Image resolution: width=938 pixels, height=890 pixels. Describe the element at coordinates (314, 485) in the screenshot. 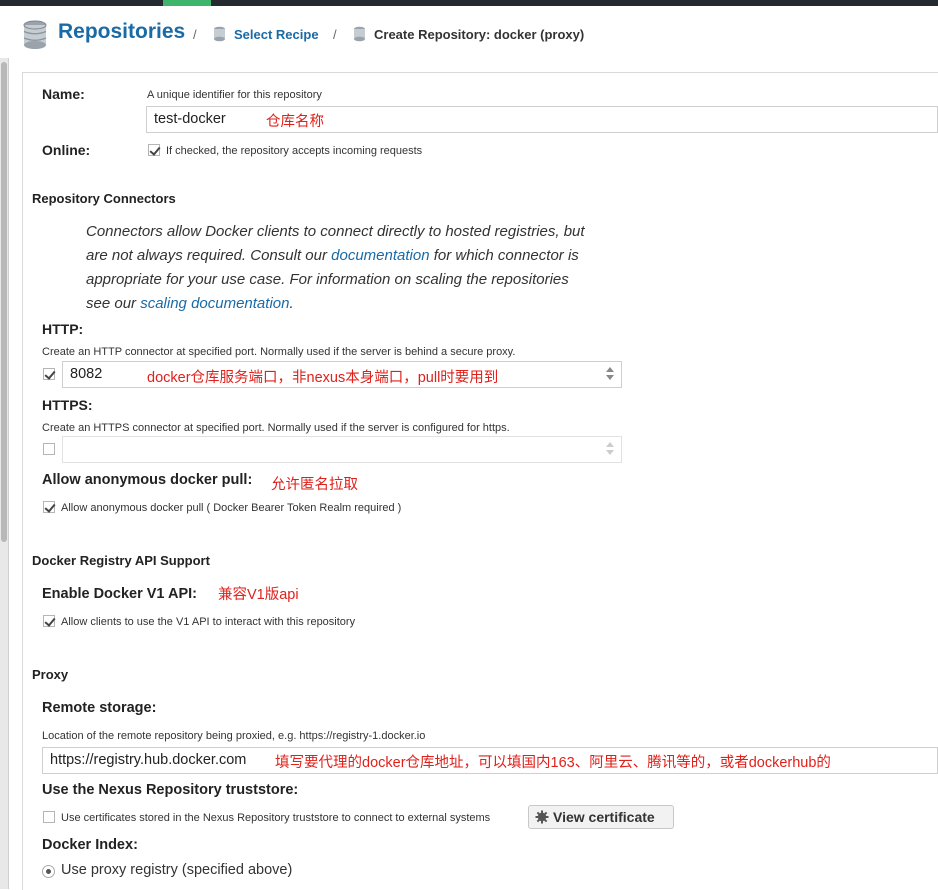

I see `anonymous-pull-annotation: 允许匿名拉取` at that location.